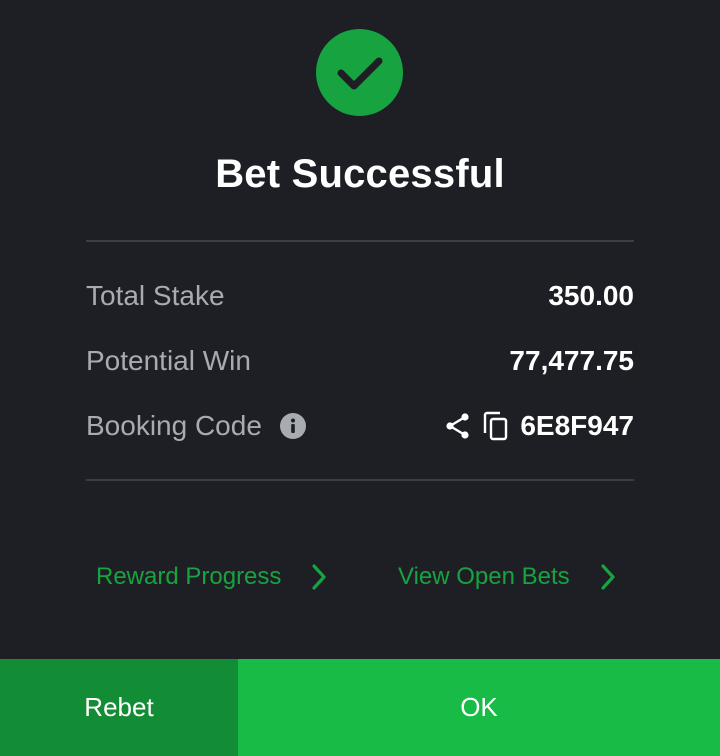 The width and height of the screenshot is (720, 756). I want to click on reward-progress-link: Reward Progress, so click(211, 577).